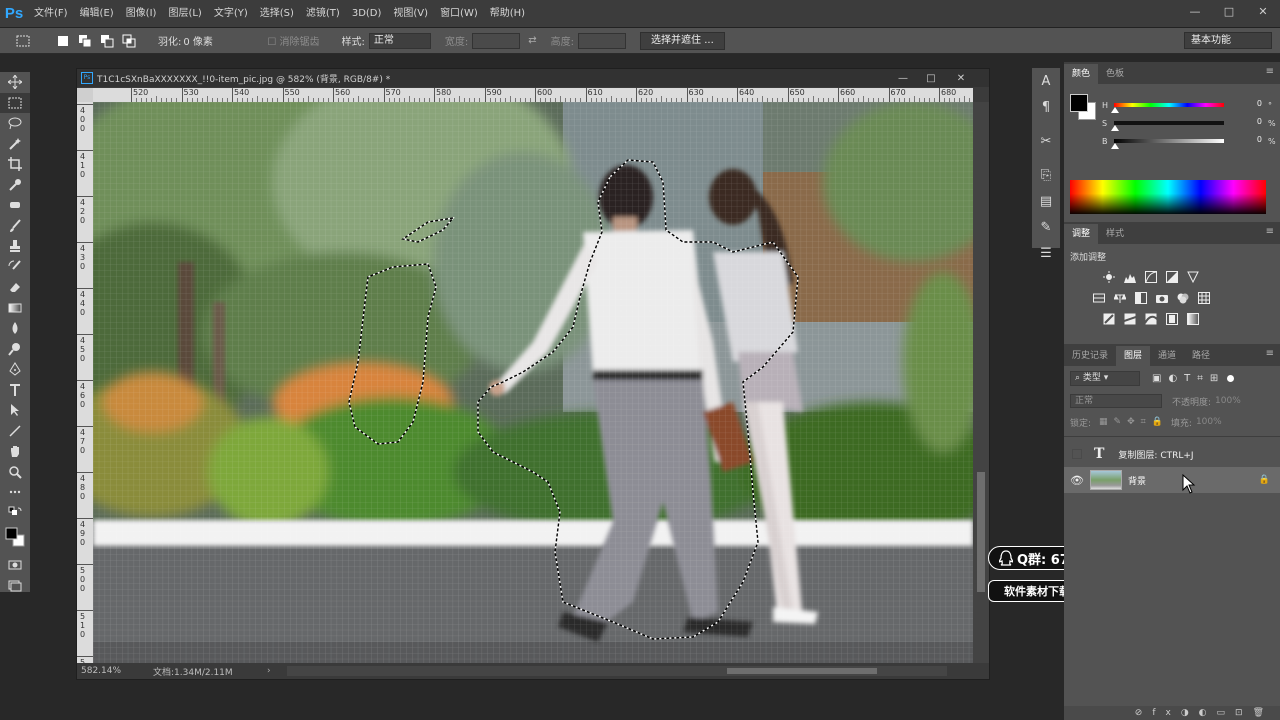 Image resolution: width=1280 pixels, height=720 pixels. What do you see at coordinates (1172, 480) in the screenshot?
I see `layer-row-background: 👁 背景 🔒` at bounding box center [1172, 480].